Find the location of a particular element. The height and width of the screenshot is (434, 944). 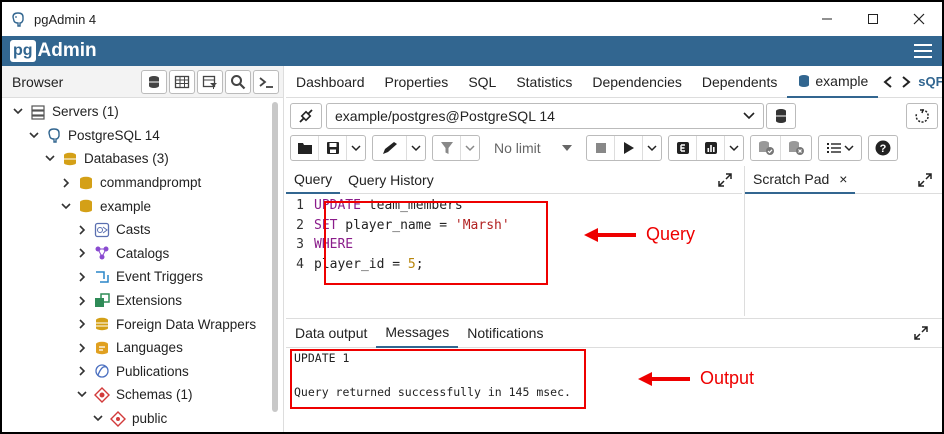

commit-button is located at coordinates (766, 148).